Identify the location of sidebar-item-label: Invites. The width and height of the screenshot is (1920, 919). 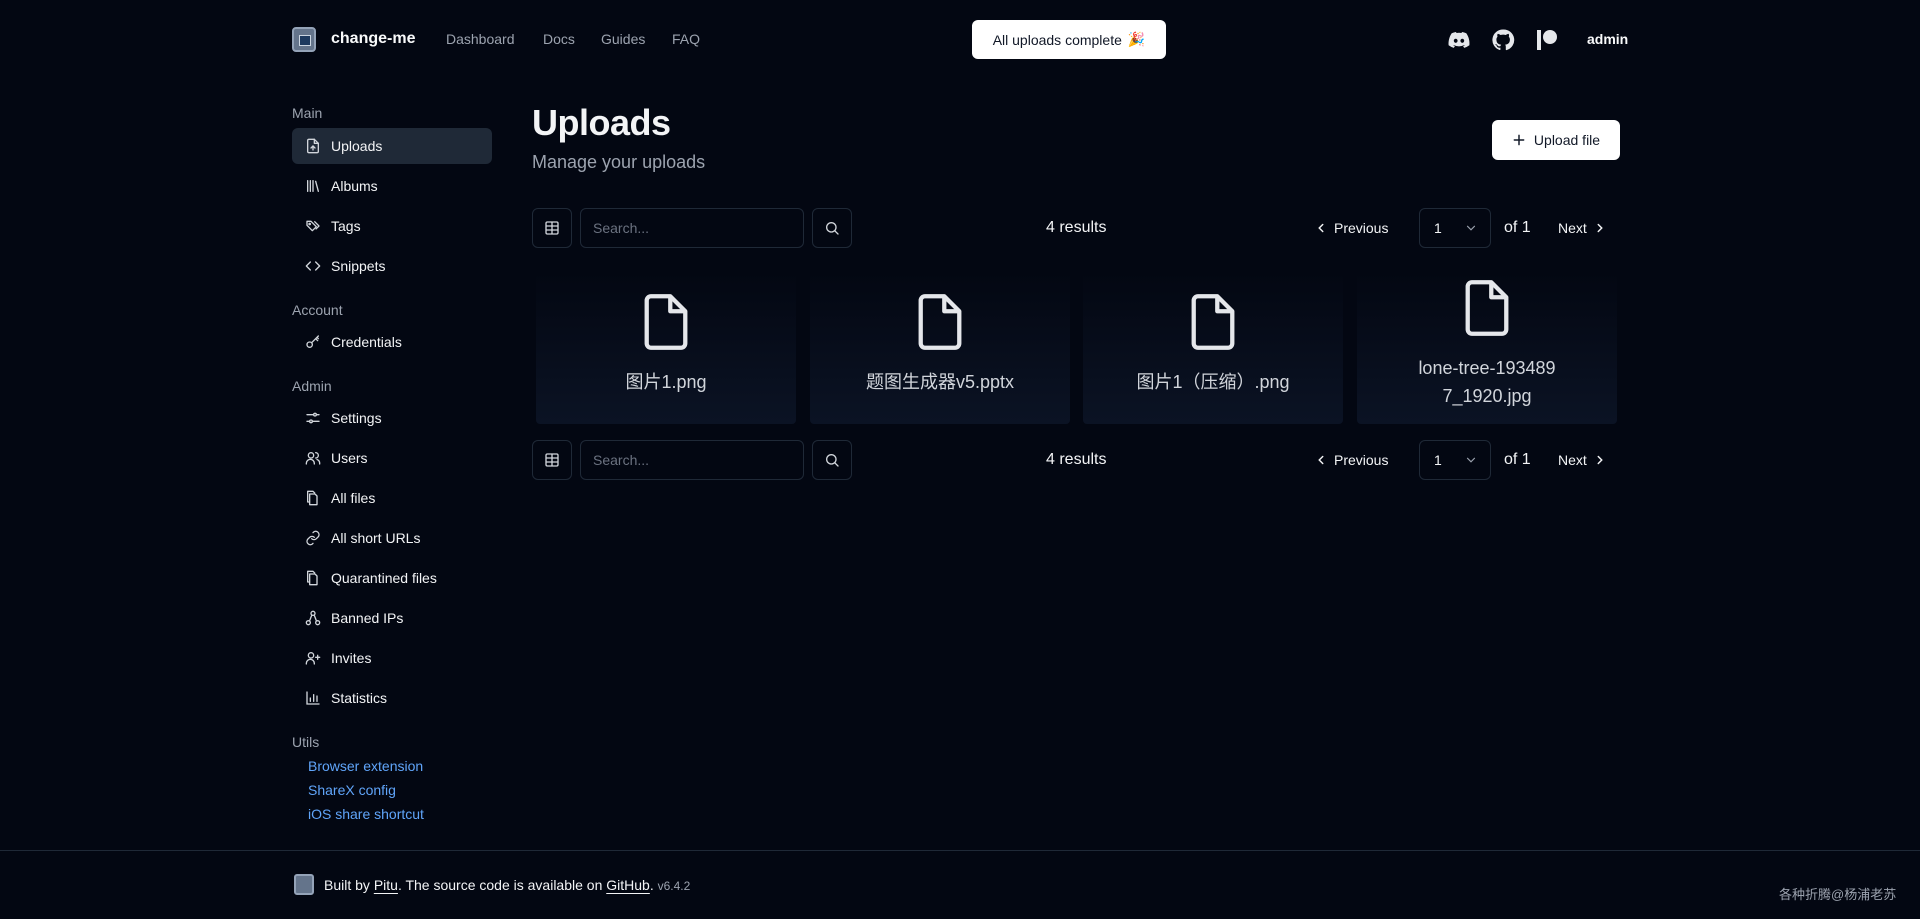
(351, 658).